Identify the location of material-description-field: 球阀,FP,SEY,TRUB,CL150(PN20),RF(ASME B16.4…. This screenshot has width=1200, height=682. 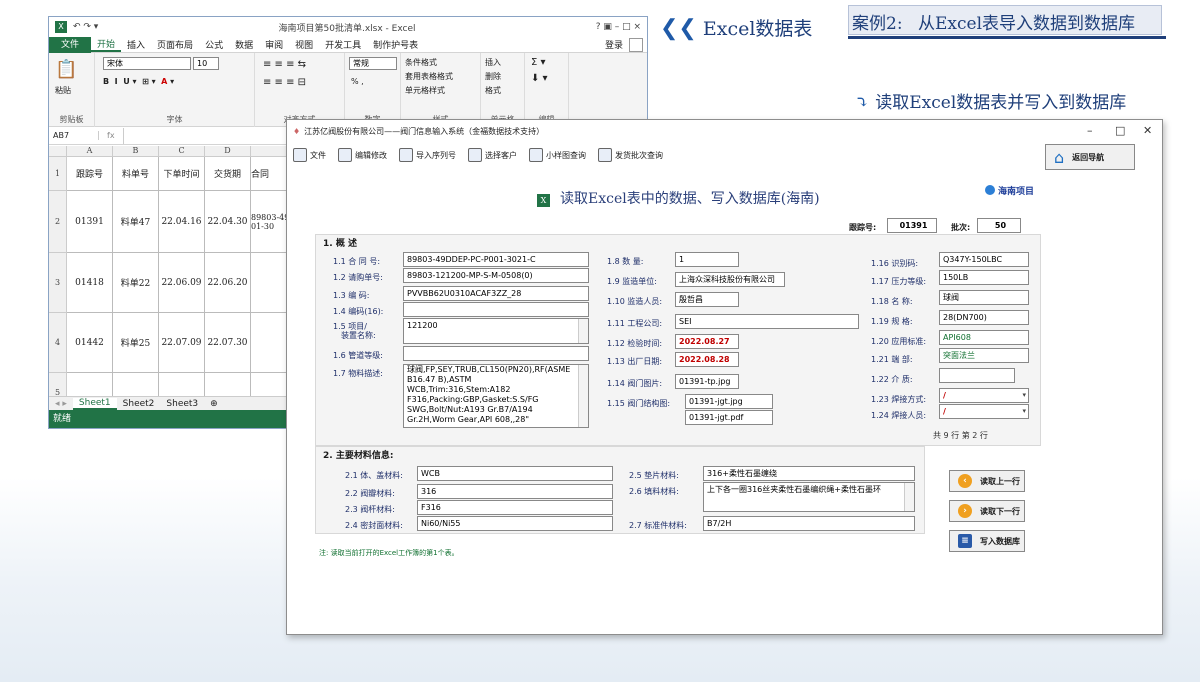
(496, 396).